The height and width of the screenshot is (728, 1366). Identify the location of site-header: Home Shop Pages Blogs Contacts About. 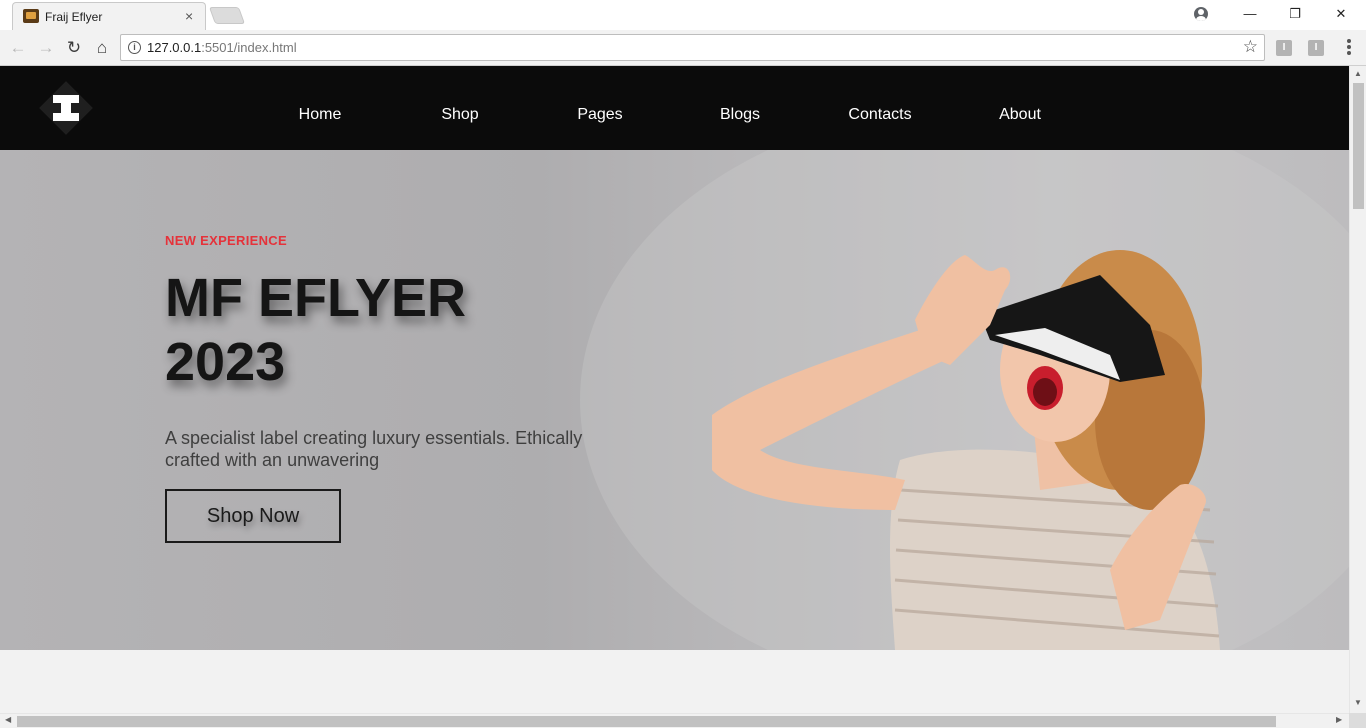
(674, 108).